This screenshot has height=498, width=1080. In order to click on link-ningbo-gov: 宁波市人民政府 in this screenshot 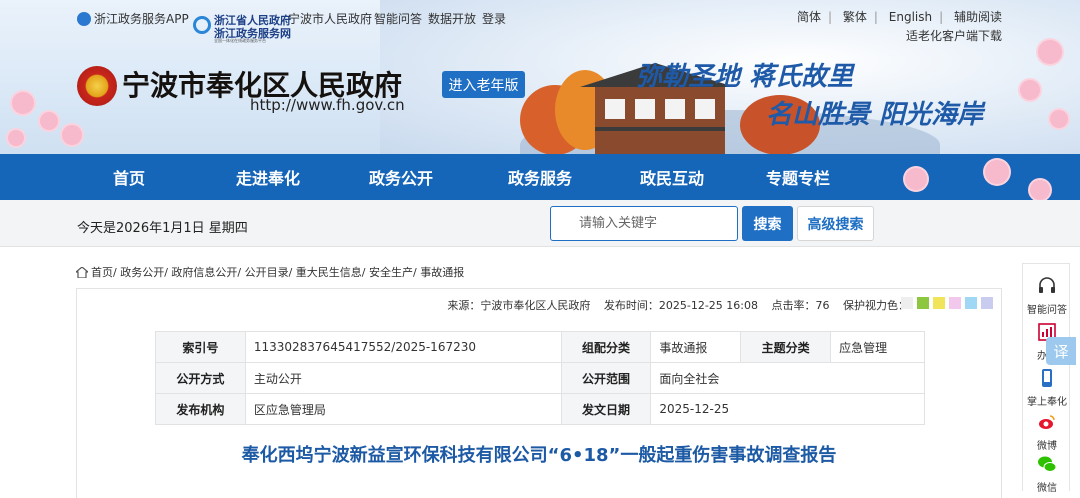, I will do `click(330, 18)`.